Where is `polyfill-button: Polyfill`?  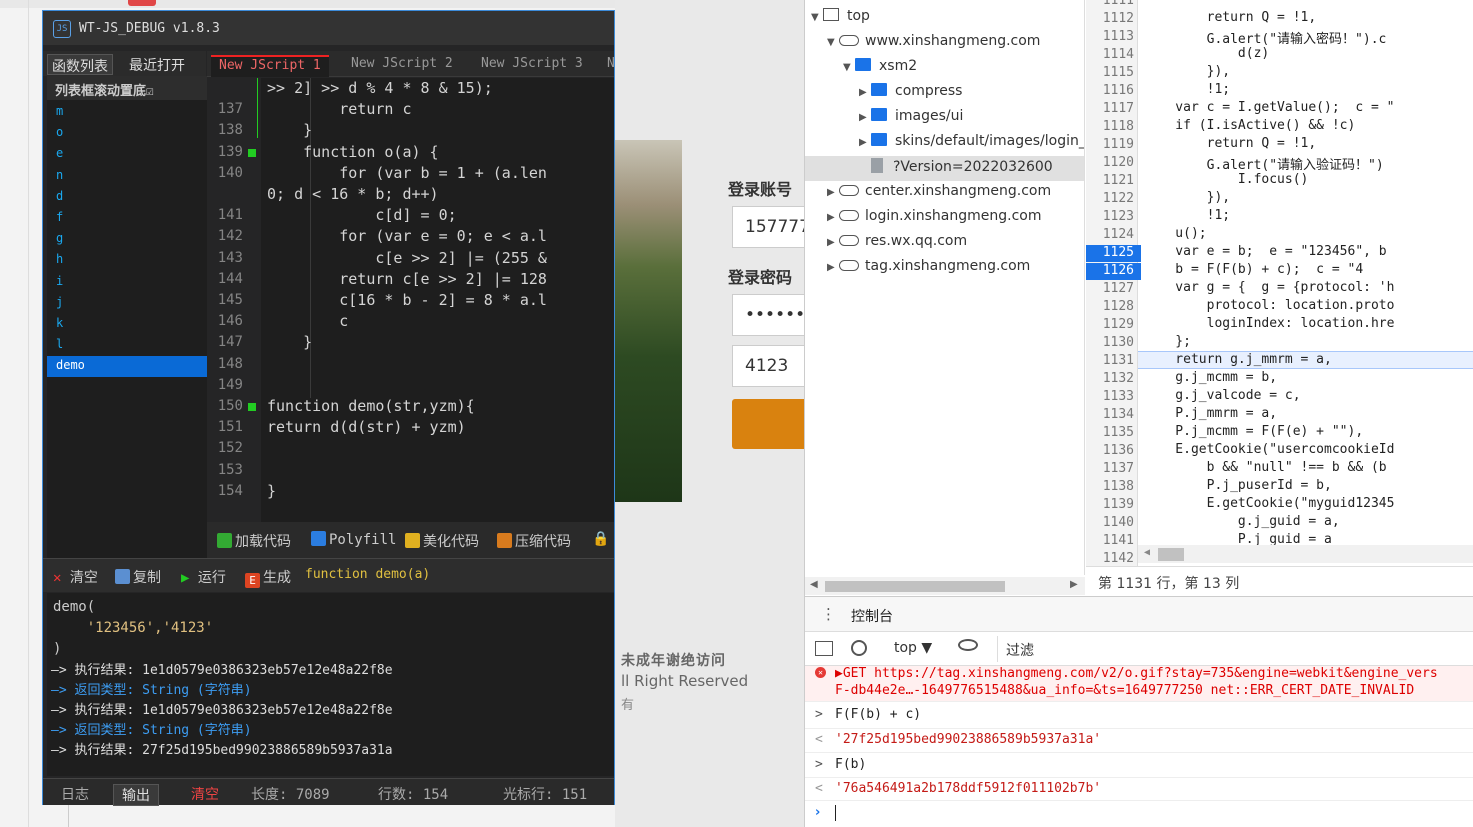 polyfill-button: Polyfill is located at coordinates (353, 539).